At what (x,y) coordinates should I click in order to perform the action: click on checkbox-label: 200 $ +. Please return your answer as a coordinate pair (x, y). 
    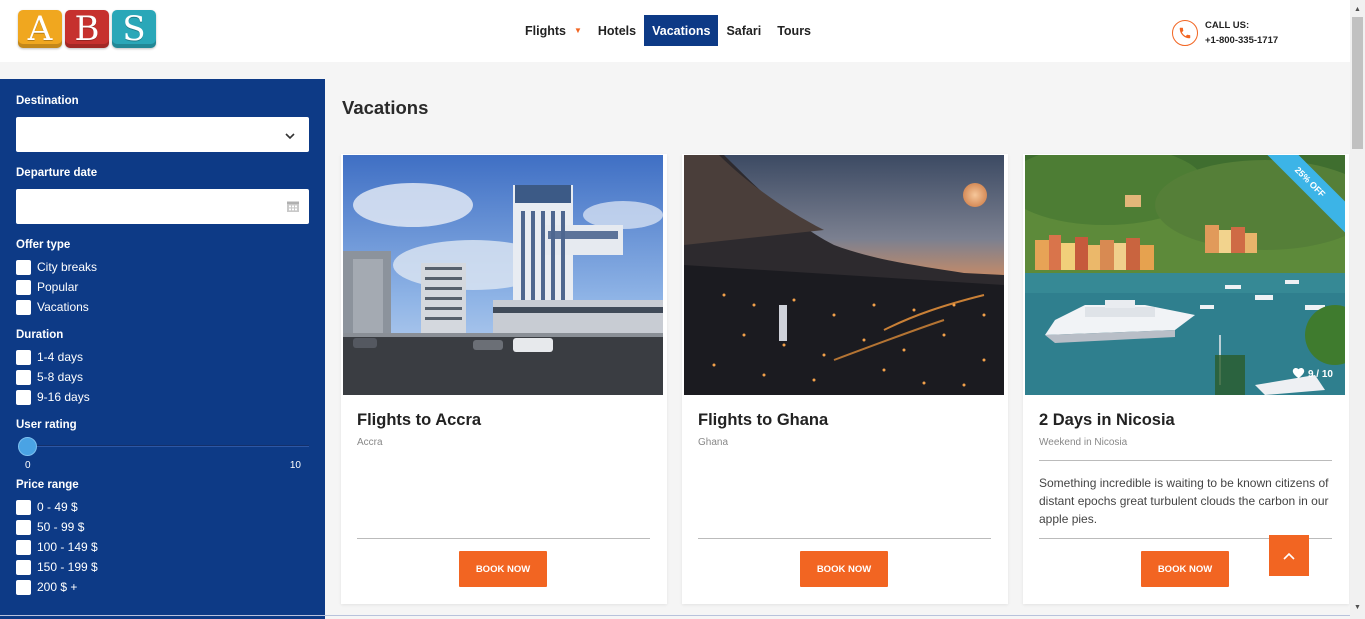
    Looking at the image, I should click on (57, 587).